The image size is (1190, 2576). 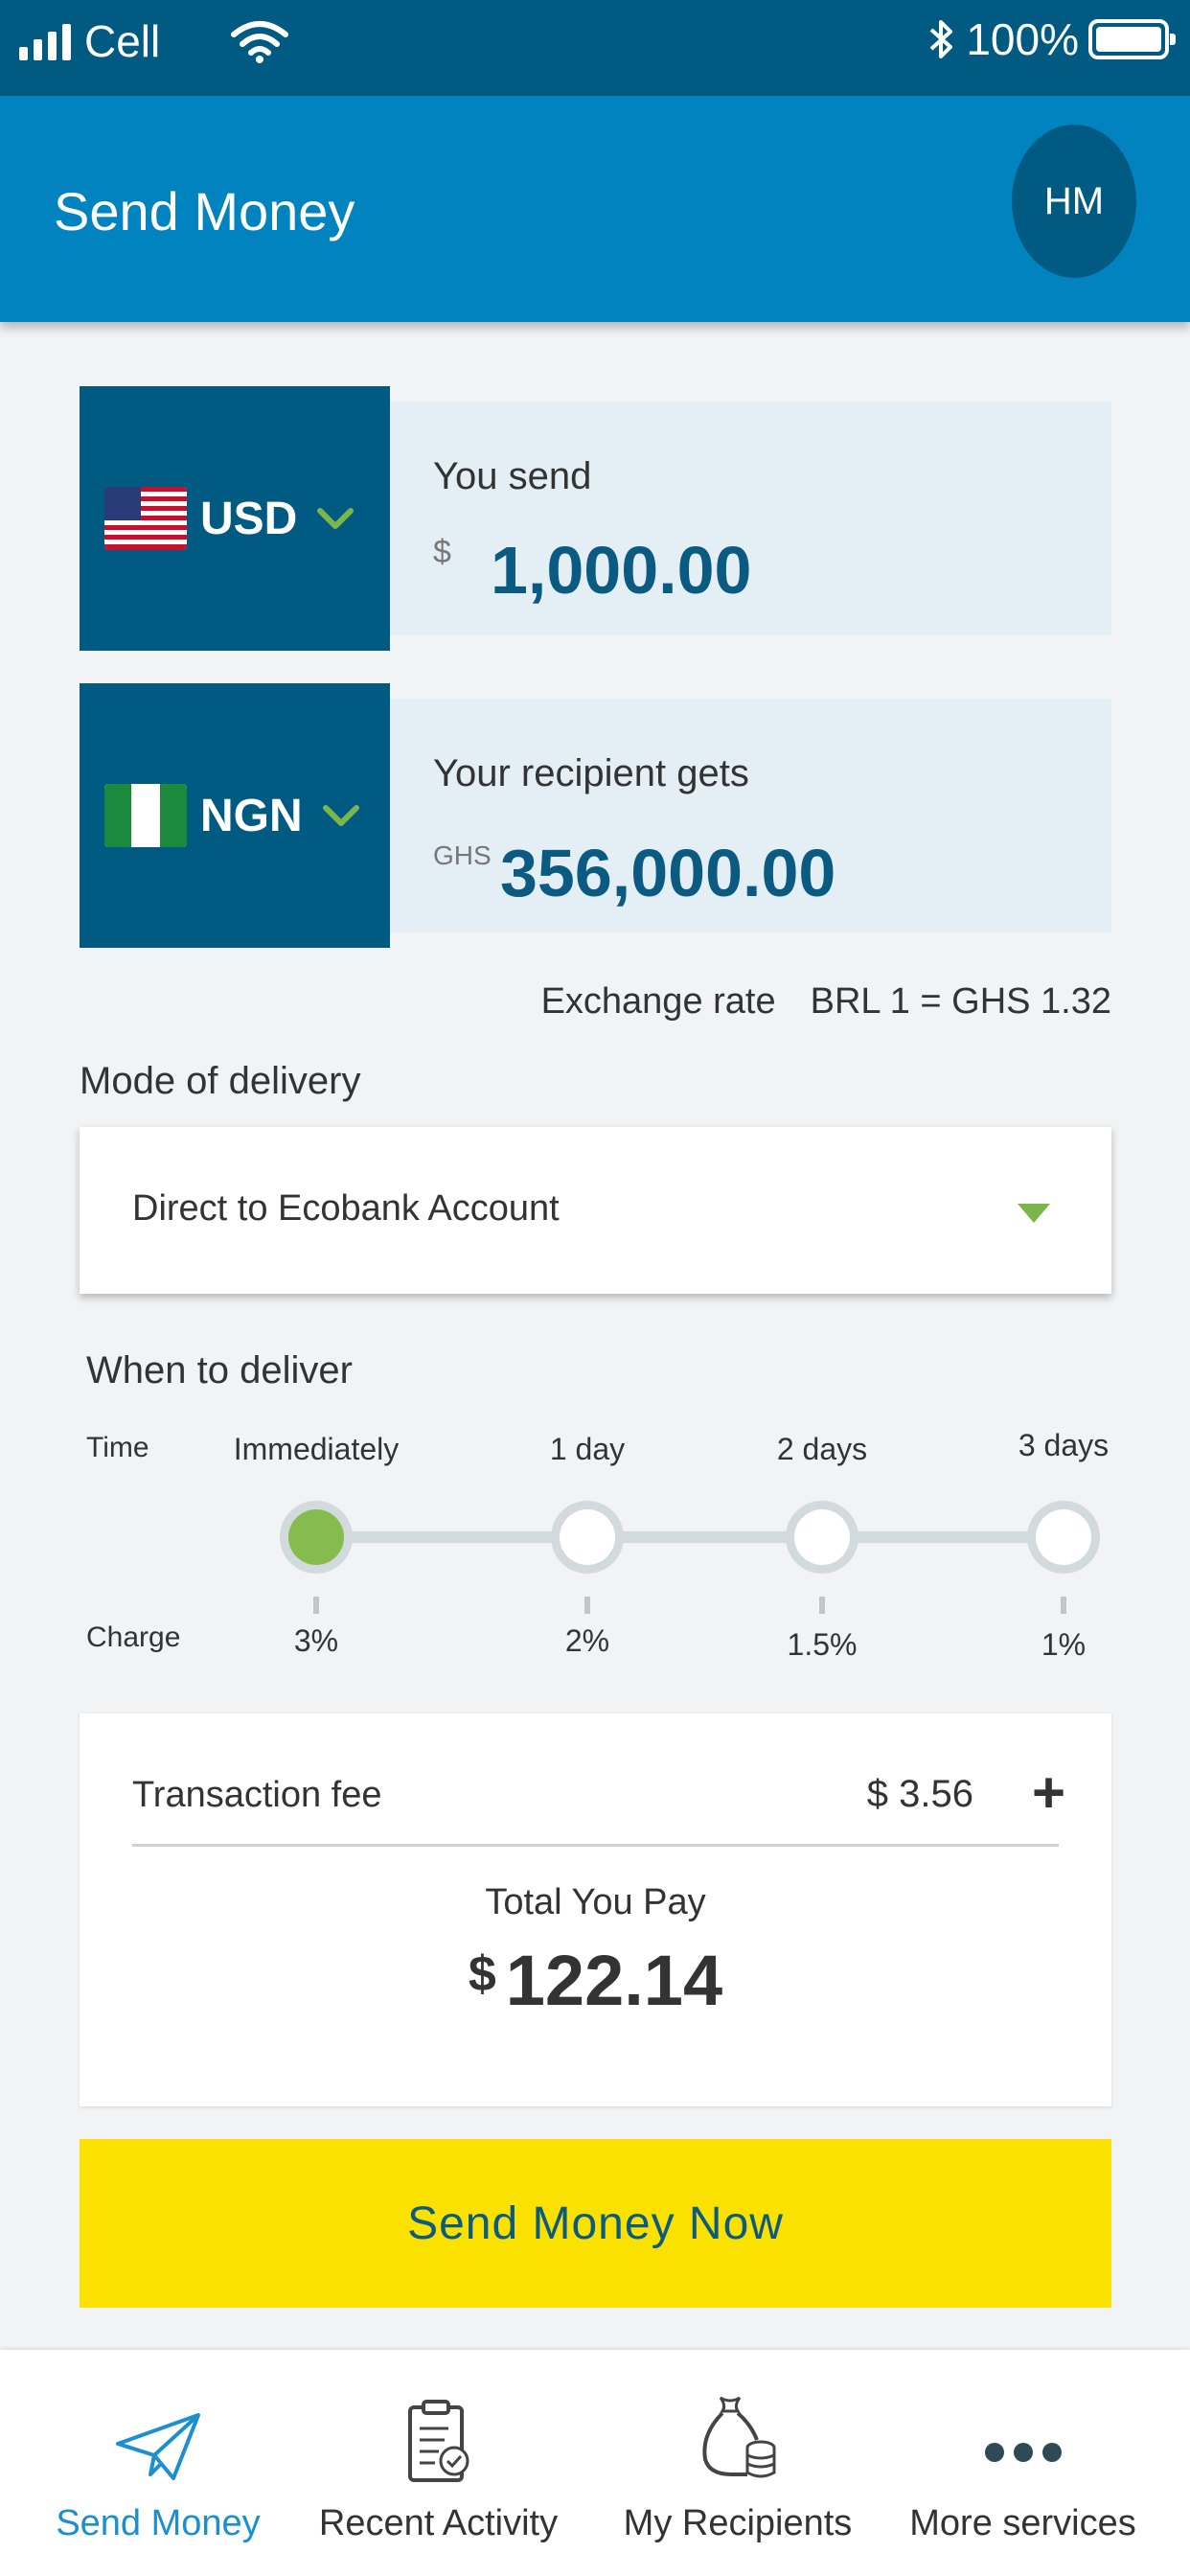 I want to click on delivery-option-3-days, so click(x=1064, y=1537).